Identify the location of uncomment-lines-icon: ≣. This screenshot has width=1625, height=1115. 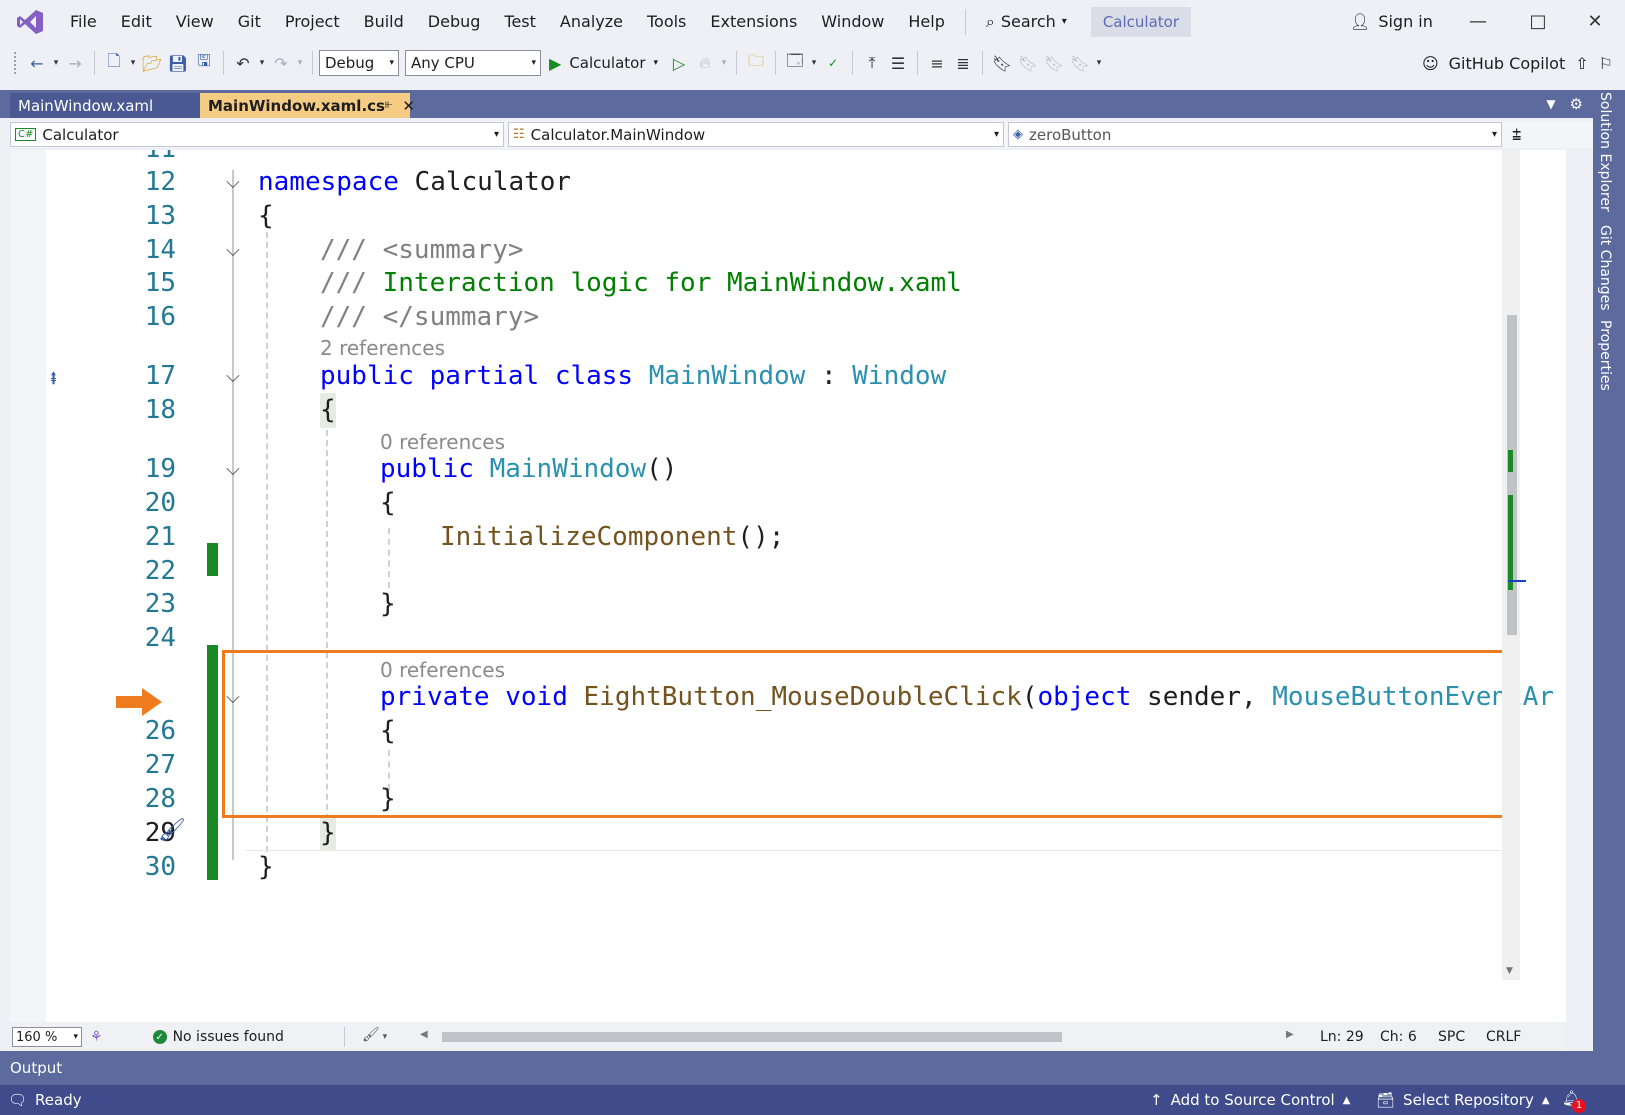
(963, 63).